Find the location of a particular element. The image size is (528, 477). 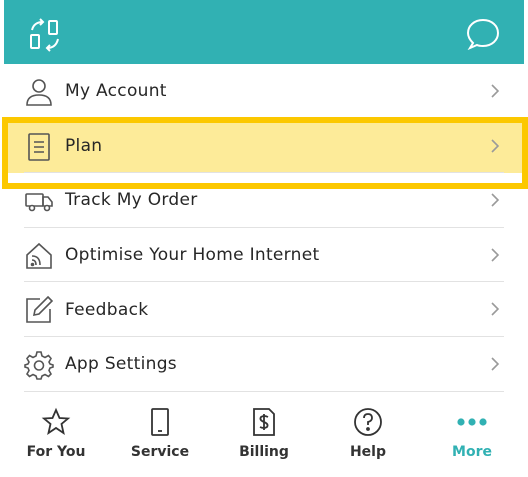

gear-icon is located at coordinates (39, 365).